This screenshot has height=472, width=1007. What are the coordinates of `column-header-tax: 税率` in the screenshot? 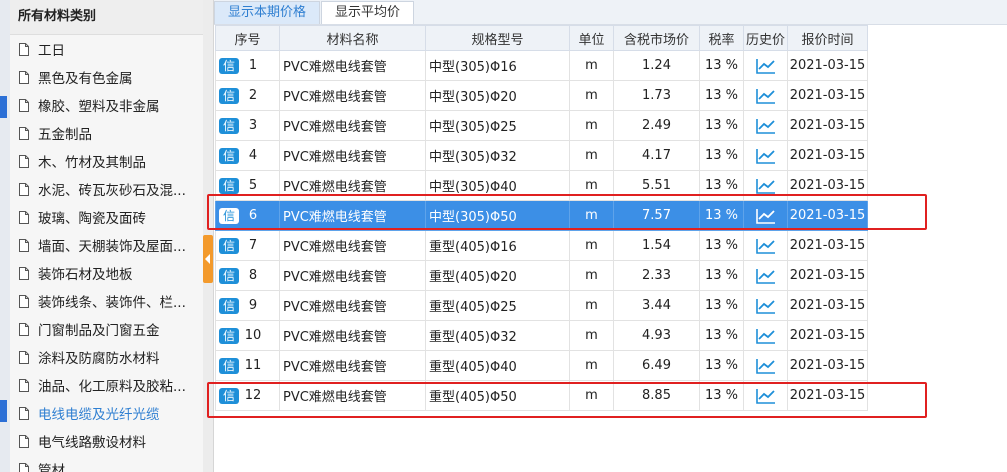 It's located at (721, 38).